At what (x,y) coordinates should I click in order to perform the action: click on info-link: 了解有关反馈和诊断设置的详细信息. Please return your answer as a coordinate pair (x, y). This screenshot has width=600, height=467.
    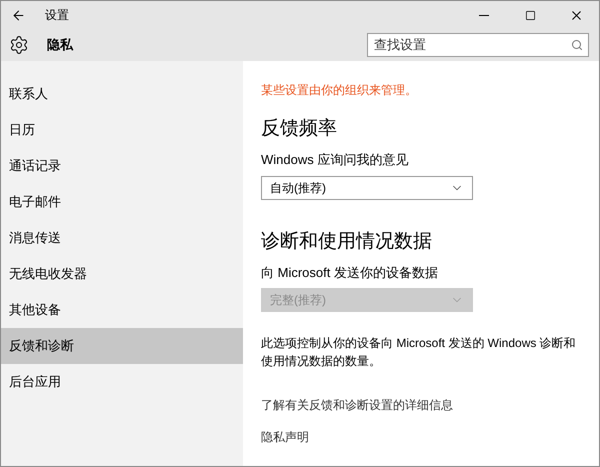
    Looking at the image, I should click on (423, 405).